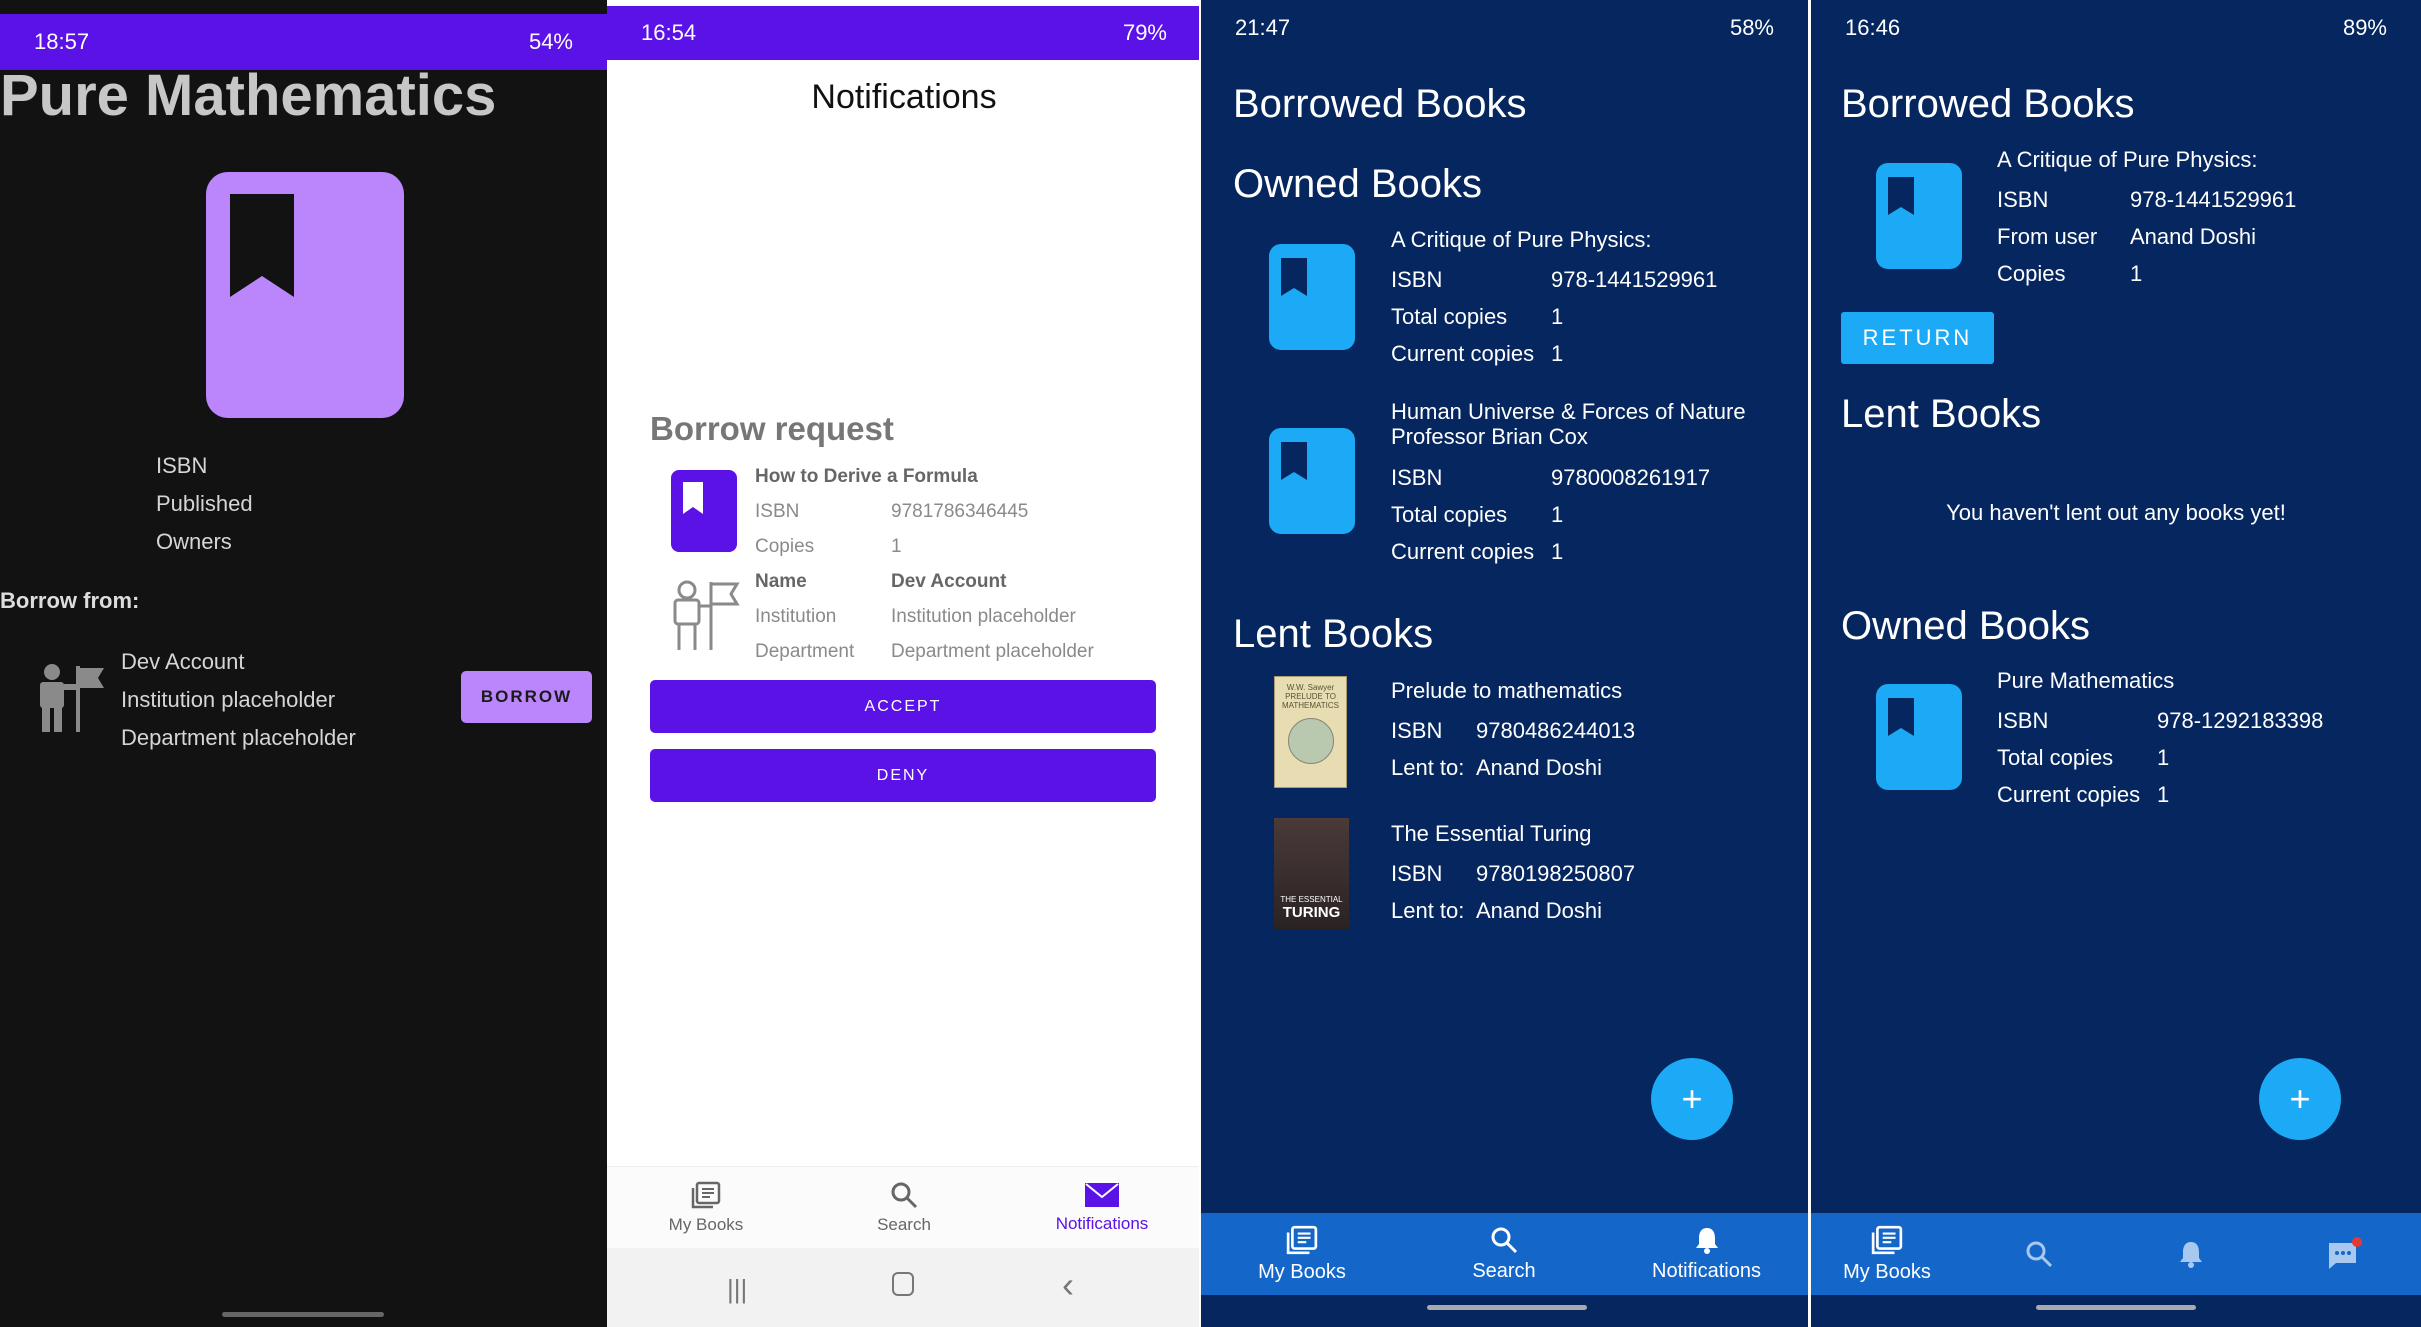  What do you see at coordinates (2039, 1254) in the screenshot?
I see `nav-search` at bounding box center [2039, 1254].